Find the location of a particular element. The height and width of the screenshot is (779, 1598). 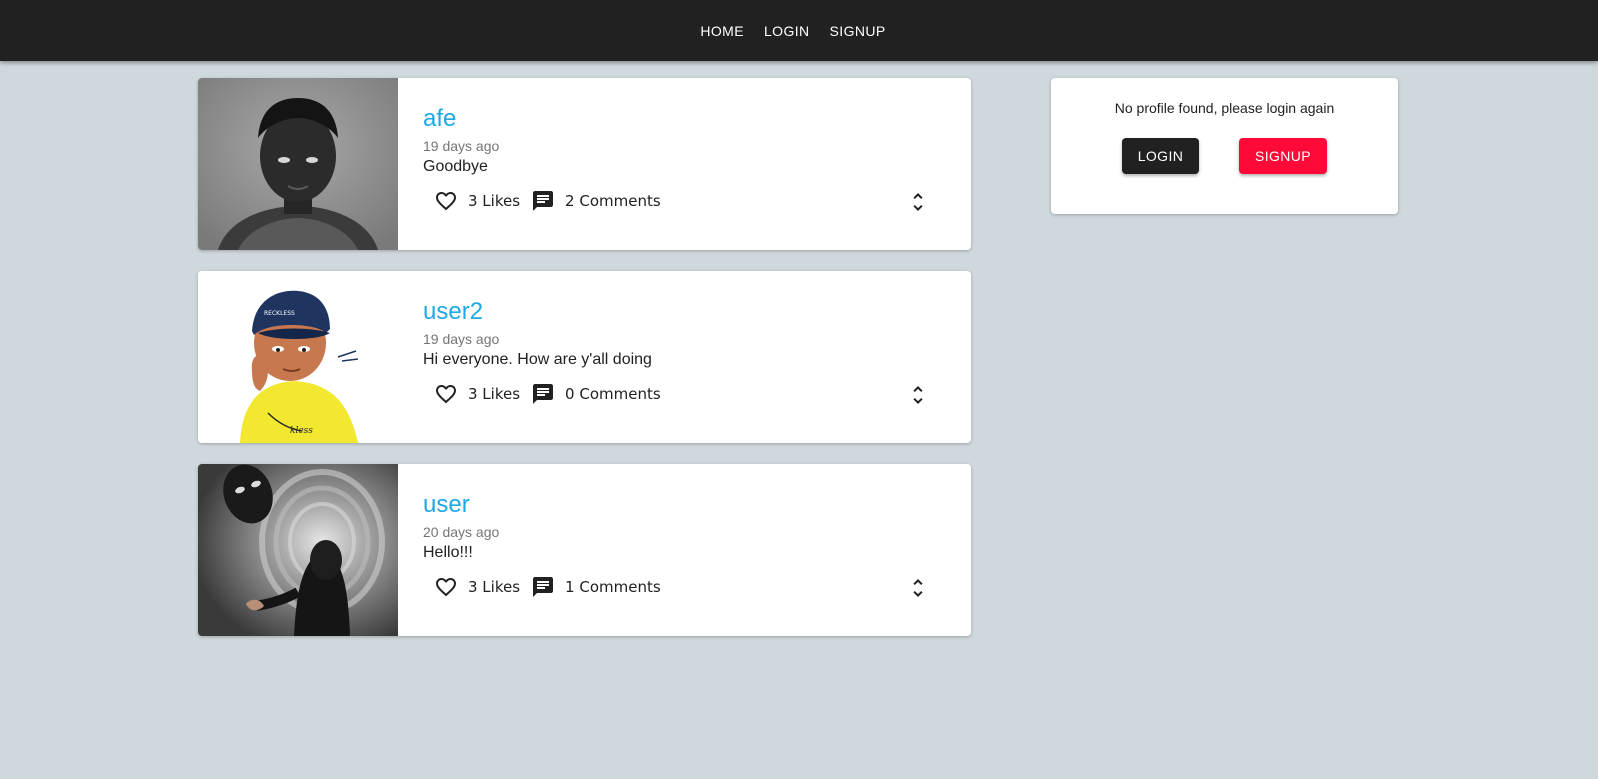

nav-links: HOME LOGIN SIGNUP is located at coordinates (792, 31).